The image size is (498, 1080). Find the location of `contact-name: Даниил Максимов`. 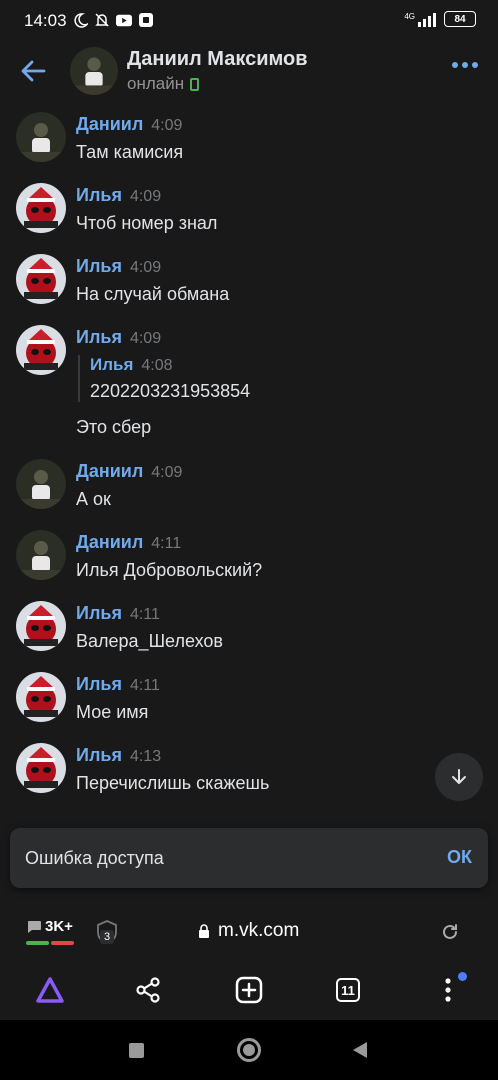

contact-name: Даниил Максимов is located at coordinates (217, 59).